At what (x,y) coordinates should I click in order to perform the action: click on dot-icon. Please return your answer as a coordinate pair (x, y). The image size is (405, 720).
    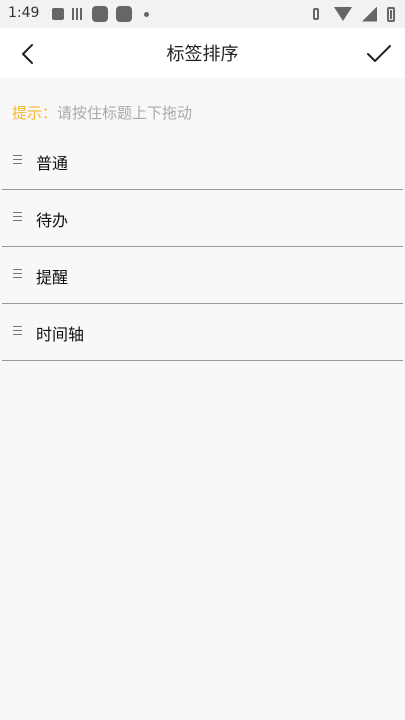
    Looking at the image, I should click on (146, 14).